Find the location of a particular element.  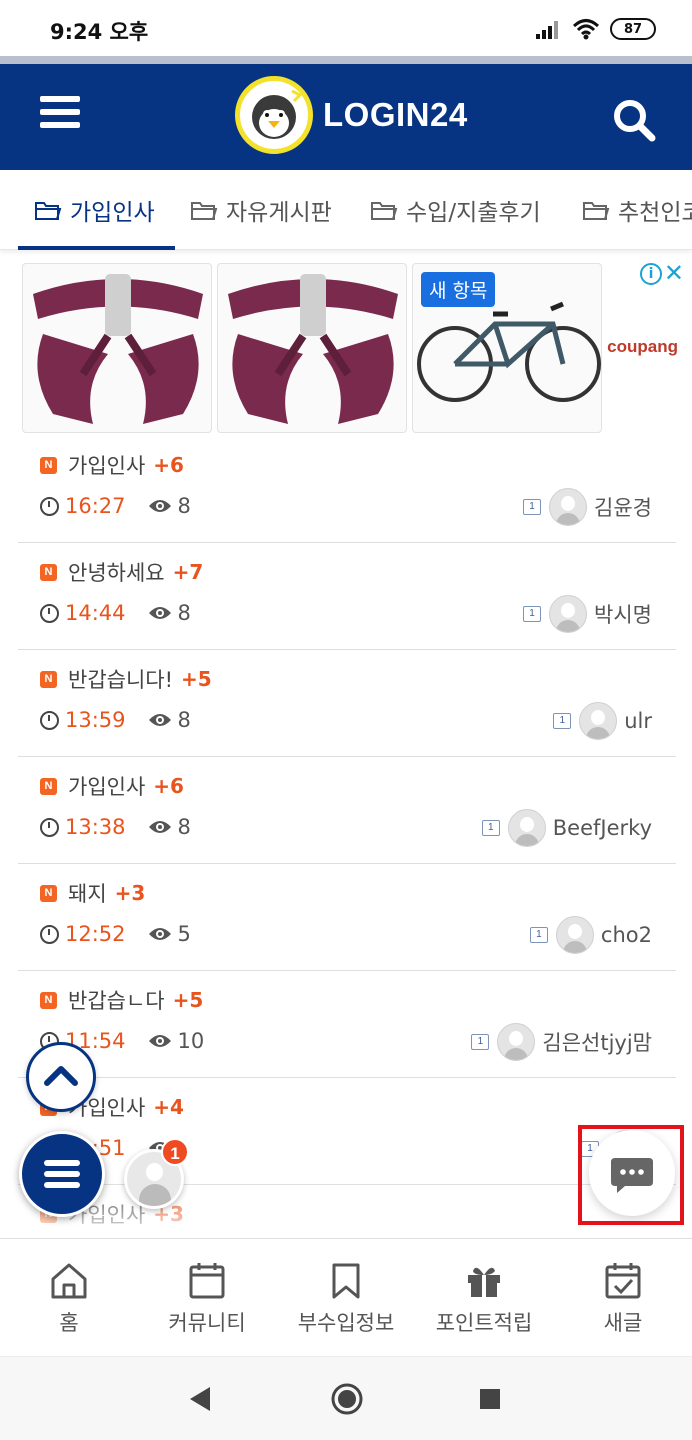

nav-points: 포인트적립 is located at coordinates (484, 1299).